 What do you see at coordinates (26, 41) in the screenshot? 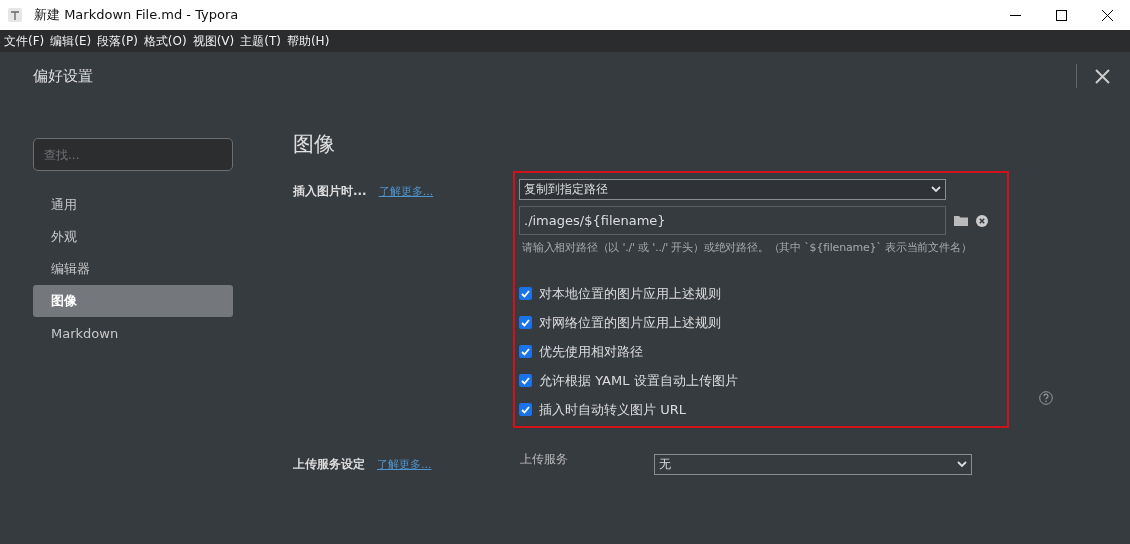
I see `menu-item: 文件(F)` at bounding box center [26, 41].